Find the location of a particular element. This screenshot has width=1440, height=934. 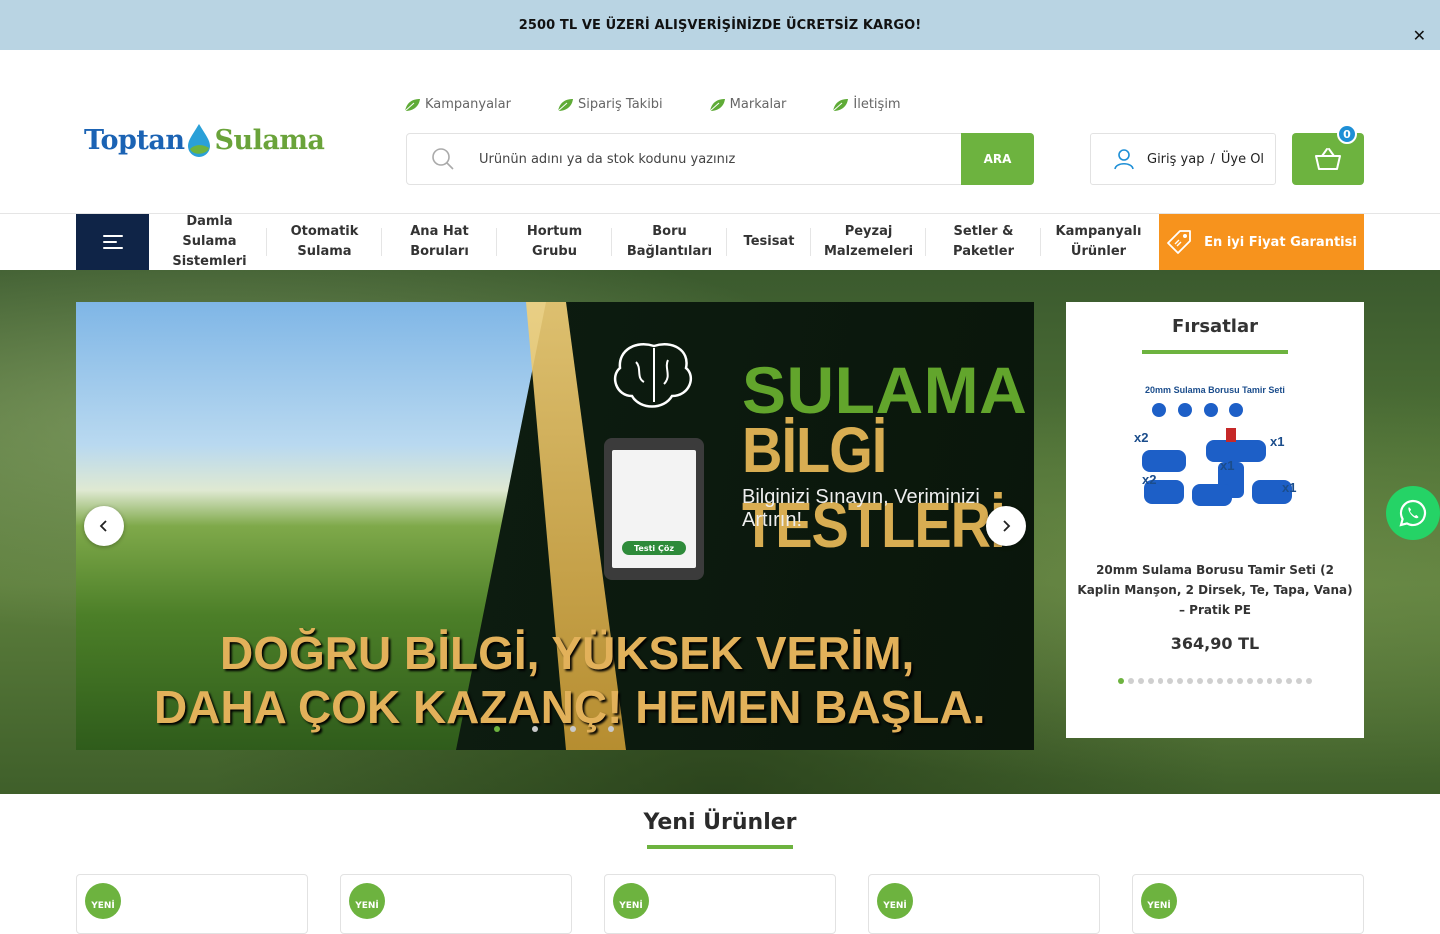

product-image-caption: 20mm Sulama Borusu Tamir Seti is located at coordinates (1215, 390).